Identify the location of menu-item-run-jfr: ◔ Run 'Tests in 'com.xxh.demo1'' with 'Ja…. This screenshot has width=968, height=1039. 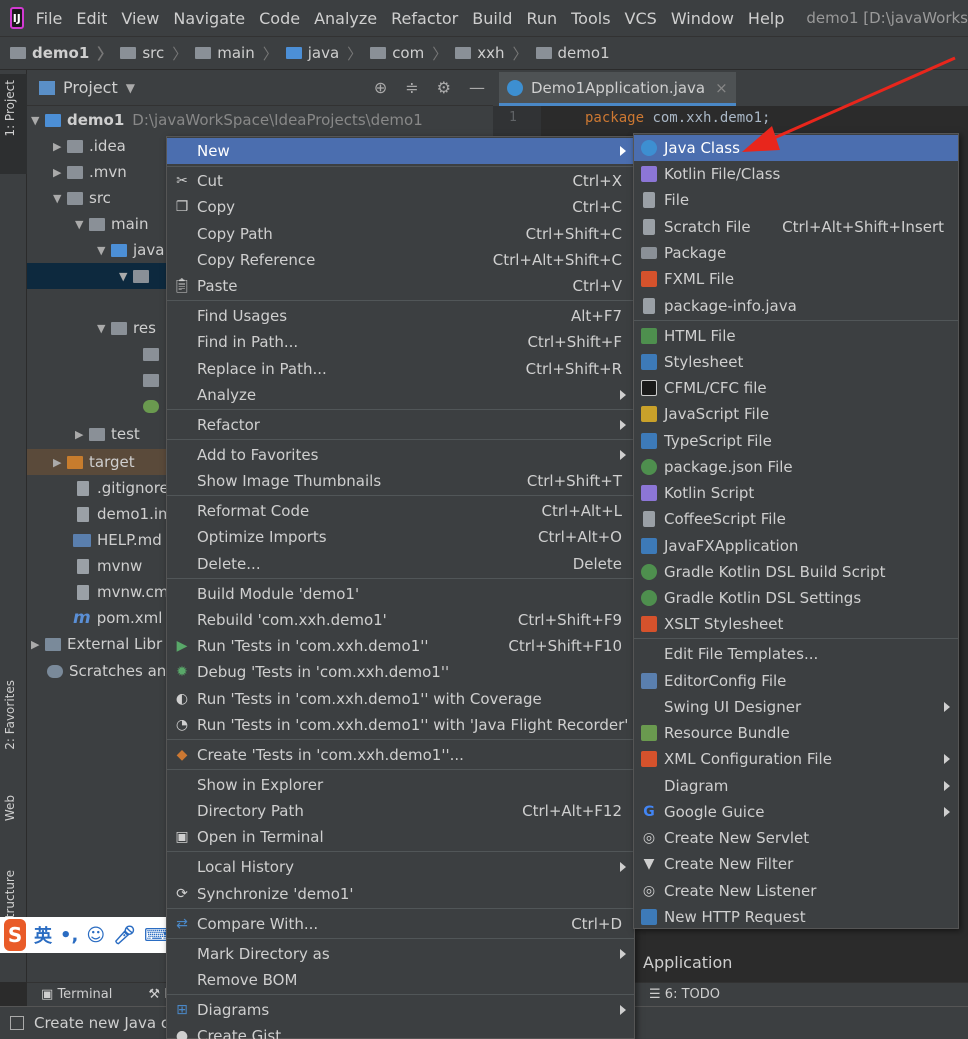
(400, 725).